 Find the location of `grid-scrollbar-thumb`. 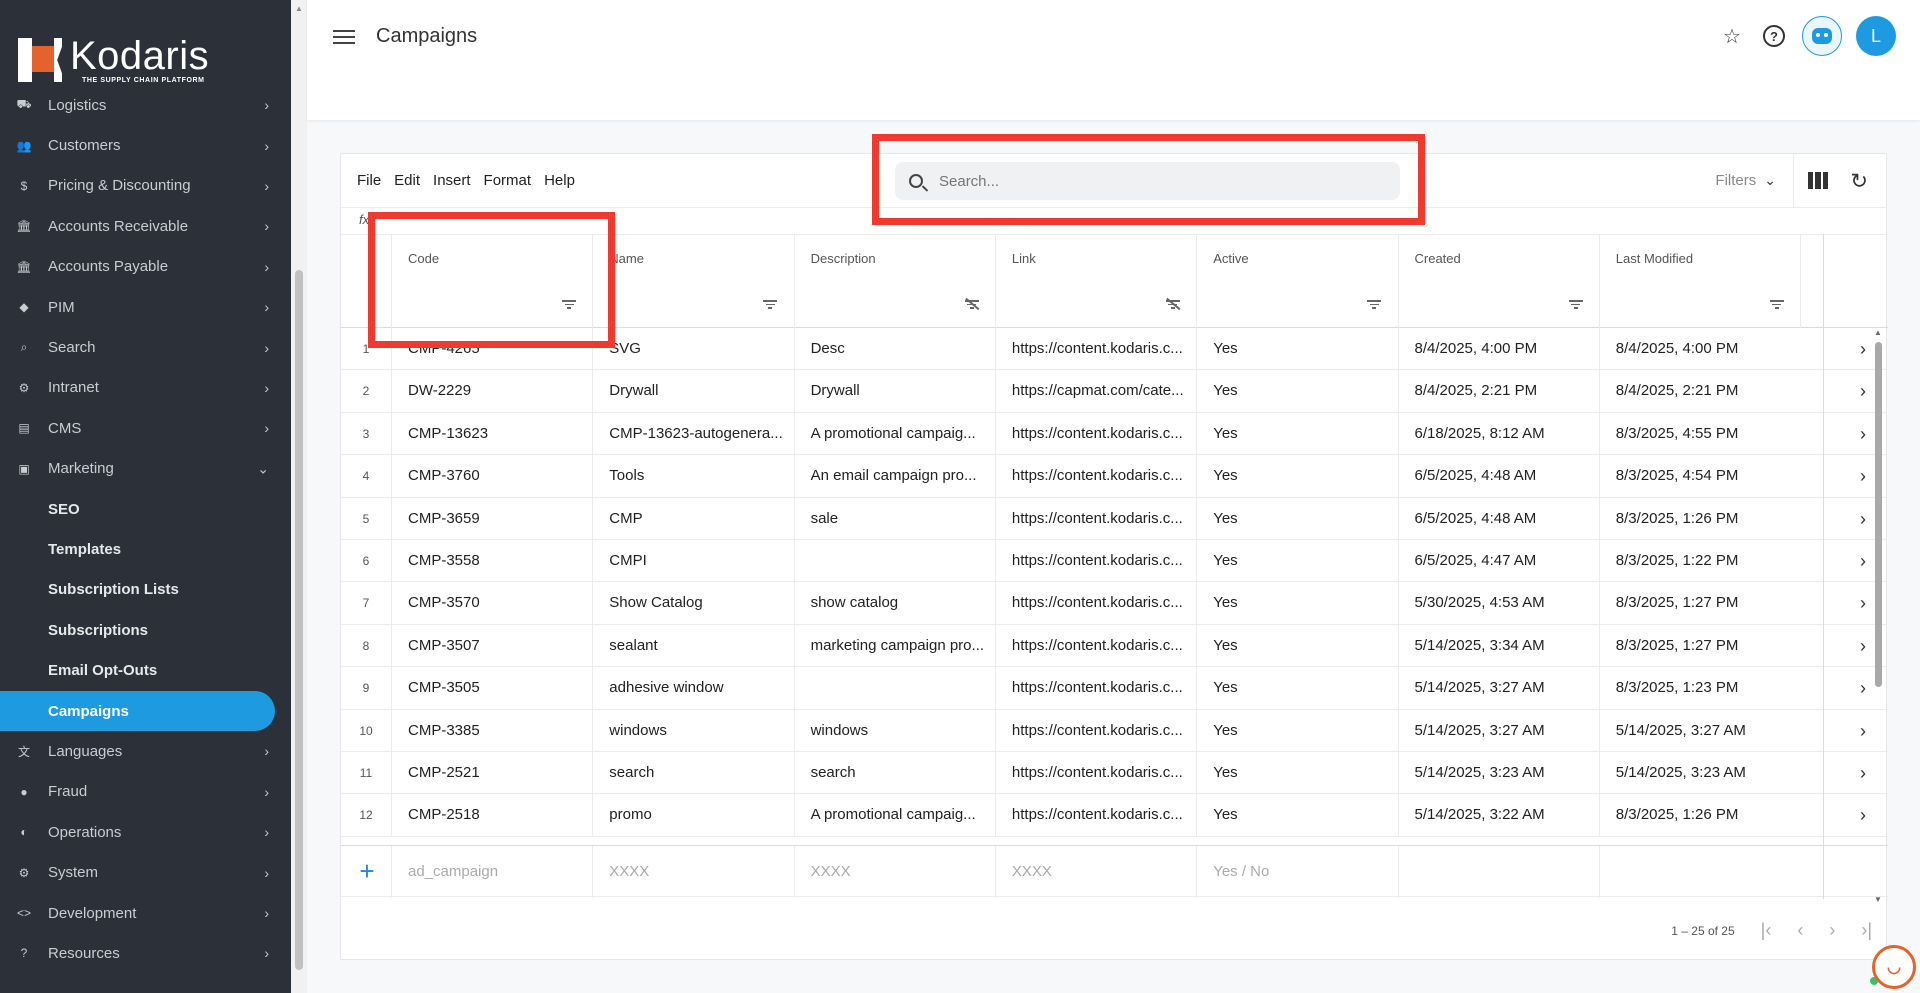

grid-scrollbar-thumb is located at coordinates (1878, 514).